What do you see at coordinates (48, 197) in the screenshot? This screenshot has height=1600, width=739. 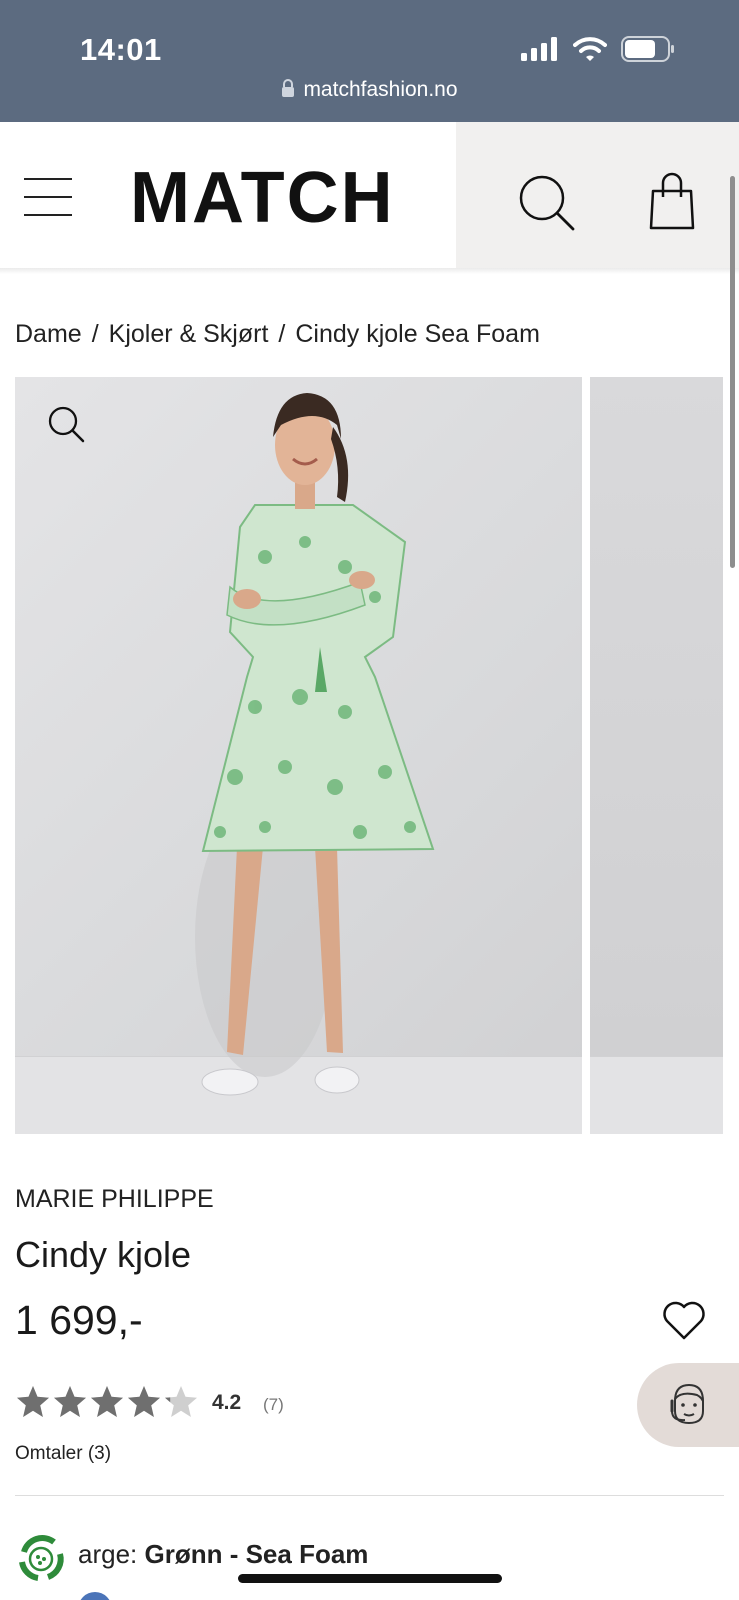 I see `menu-icon` at bounding box center [48, 197].